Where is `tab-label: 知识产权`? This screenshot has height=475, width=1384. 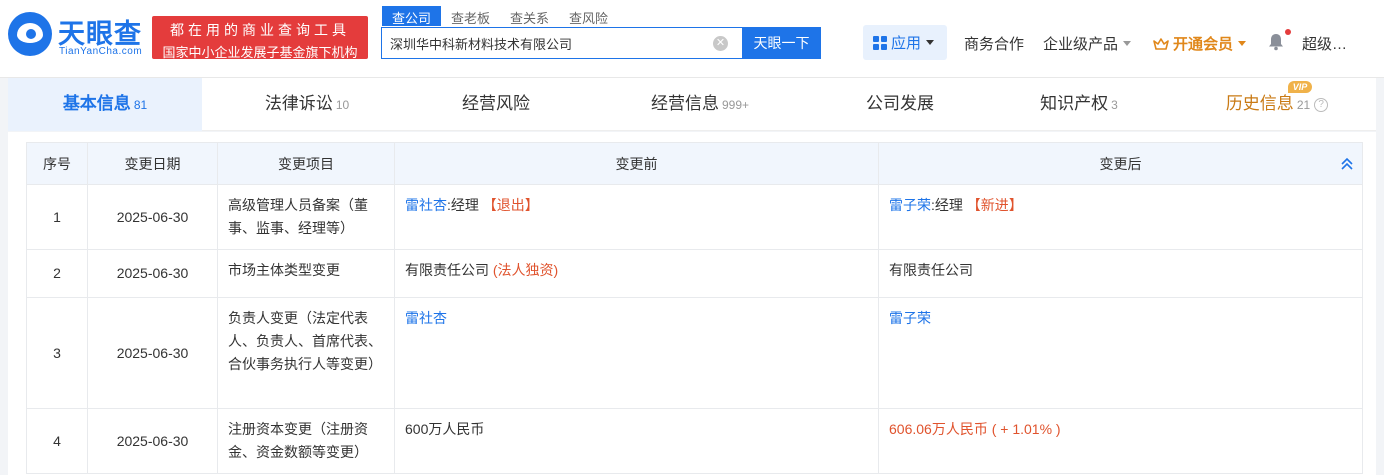 tab-label: 知识产权 is located at coordinates (1074, 103).